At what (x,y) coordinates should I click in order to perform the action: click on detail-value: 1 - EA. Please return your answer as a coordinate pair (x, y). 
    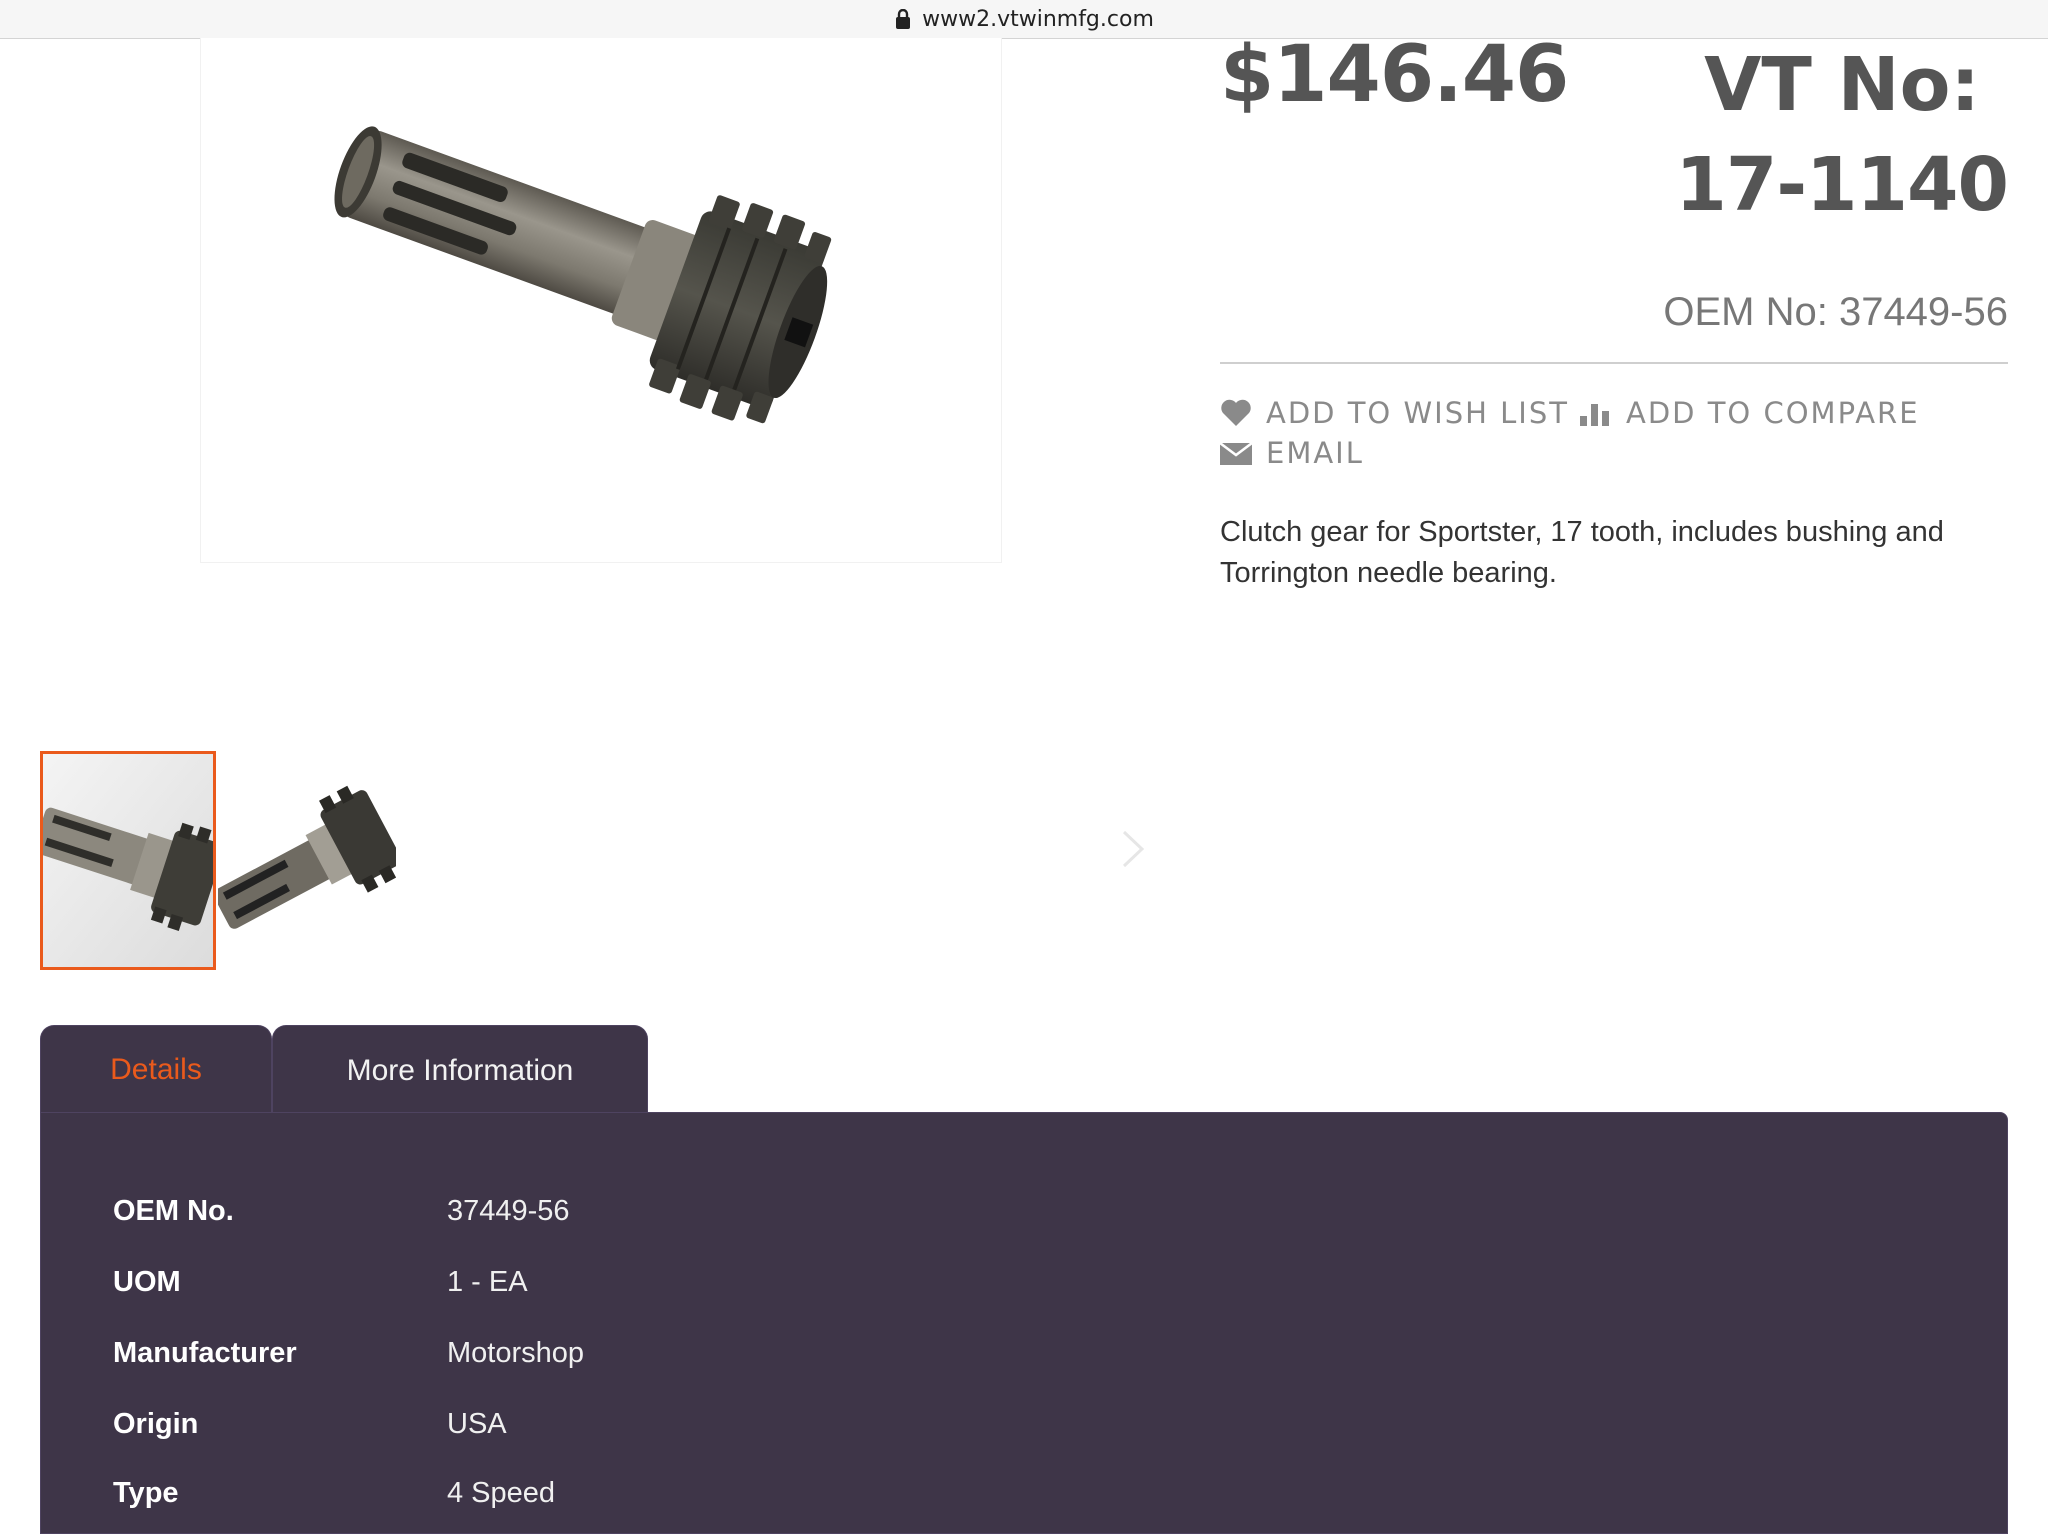
    Looking at the image, I should click on (487, 1282).